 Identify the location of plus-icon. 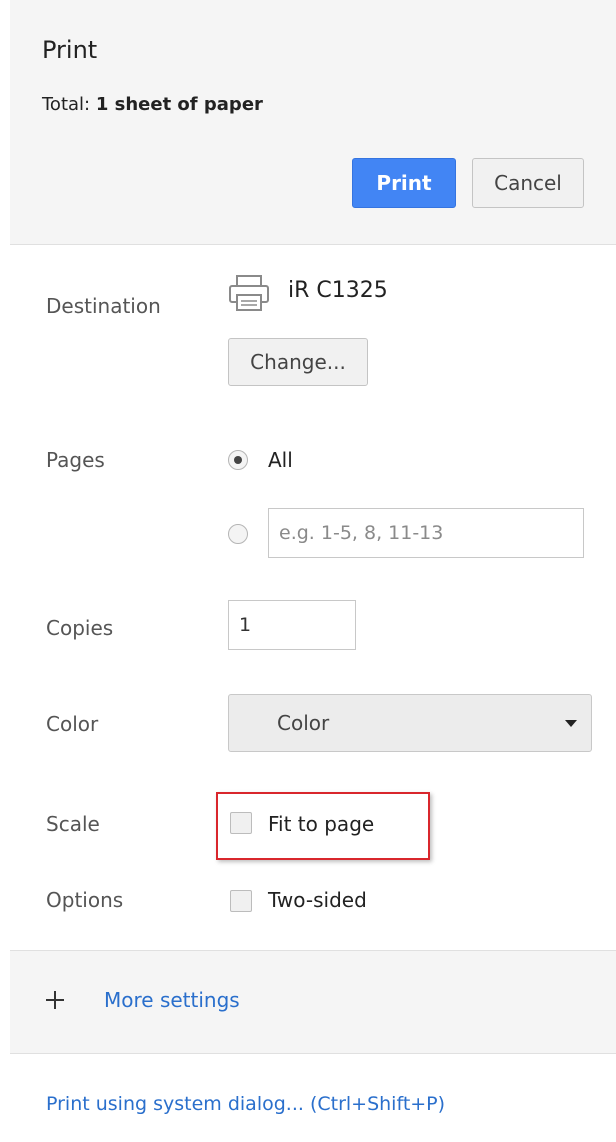
(55, 1000).